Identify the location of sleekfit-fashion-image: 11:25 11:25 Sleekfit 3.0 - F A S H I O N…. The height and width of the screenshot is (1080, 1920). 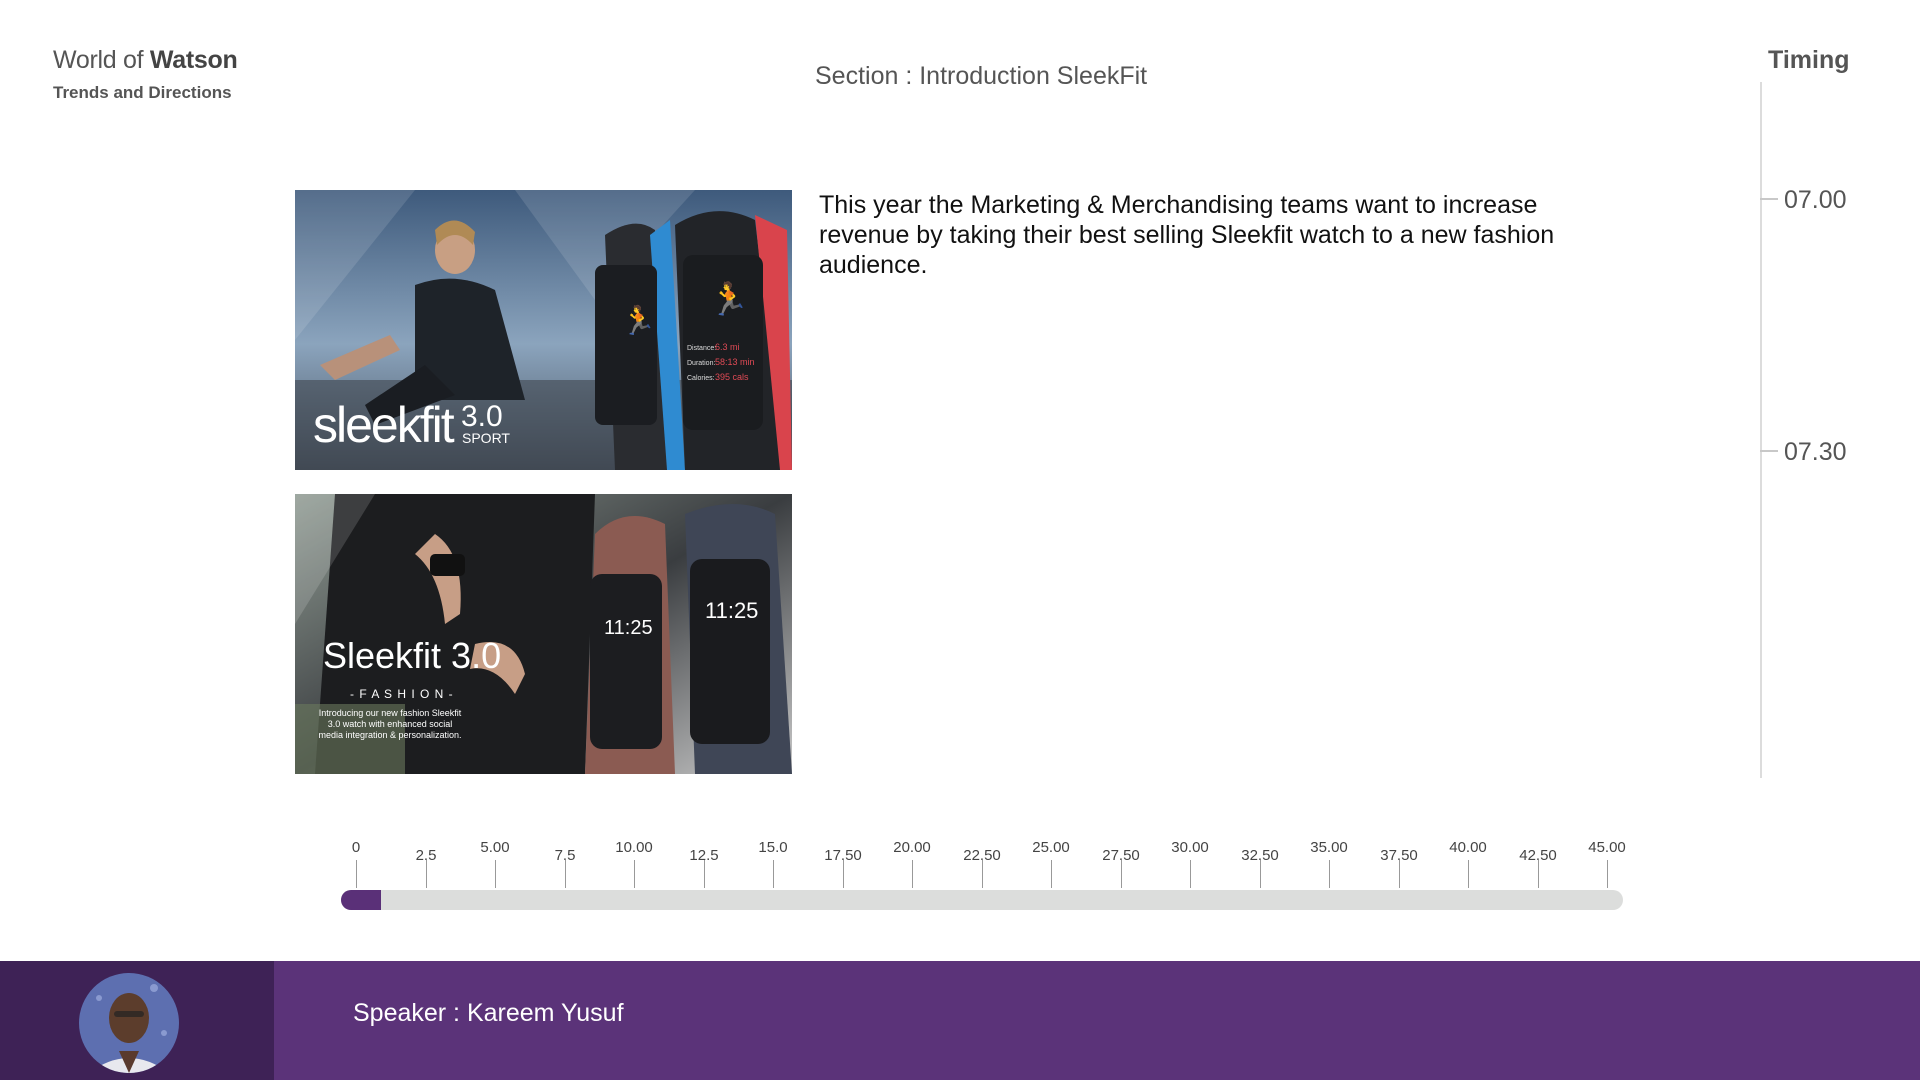
(543, 634).